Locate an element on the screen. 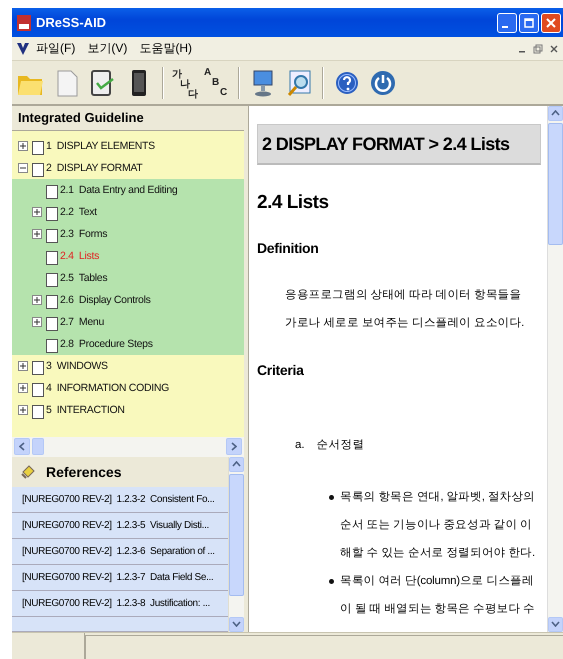 This screenshot has height=659, width=563. tree-item: 2.7 Menu is located at coordinates (82, 322).